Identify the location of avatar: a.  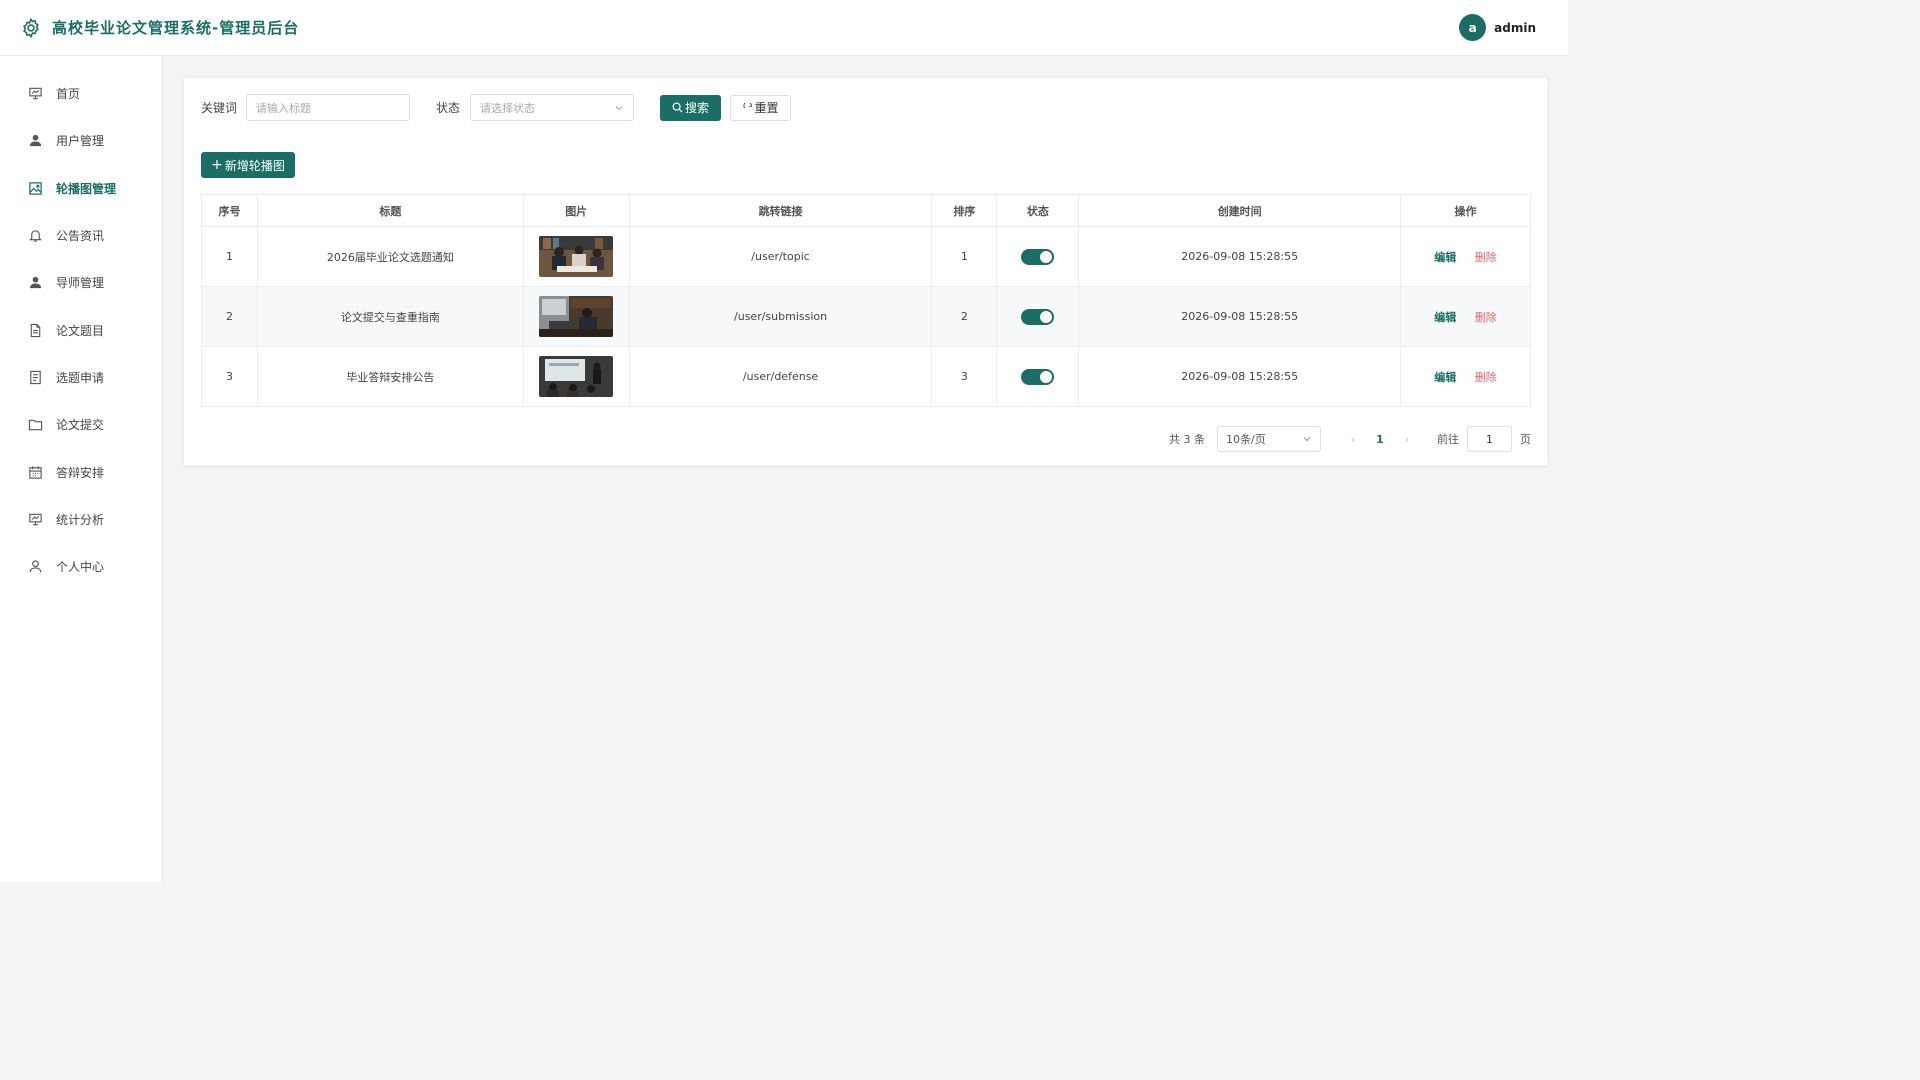
(1473, 27).